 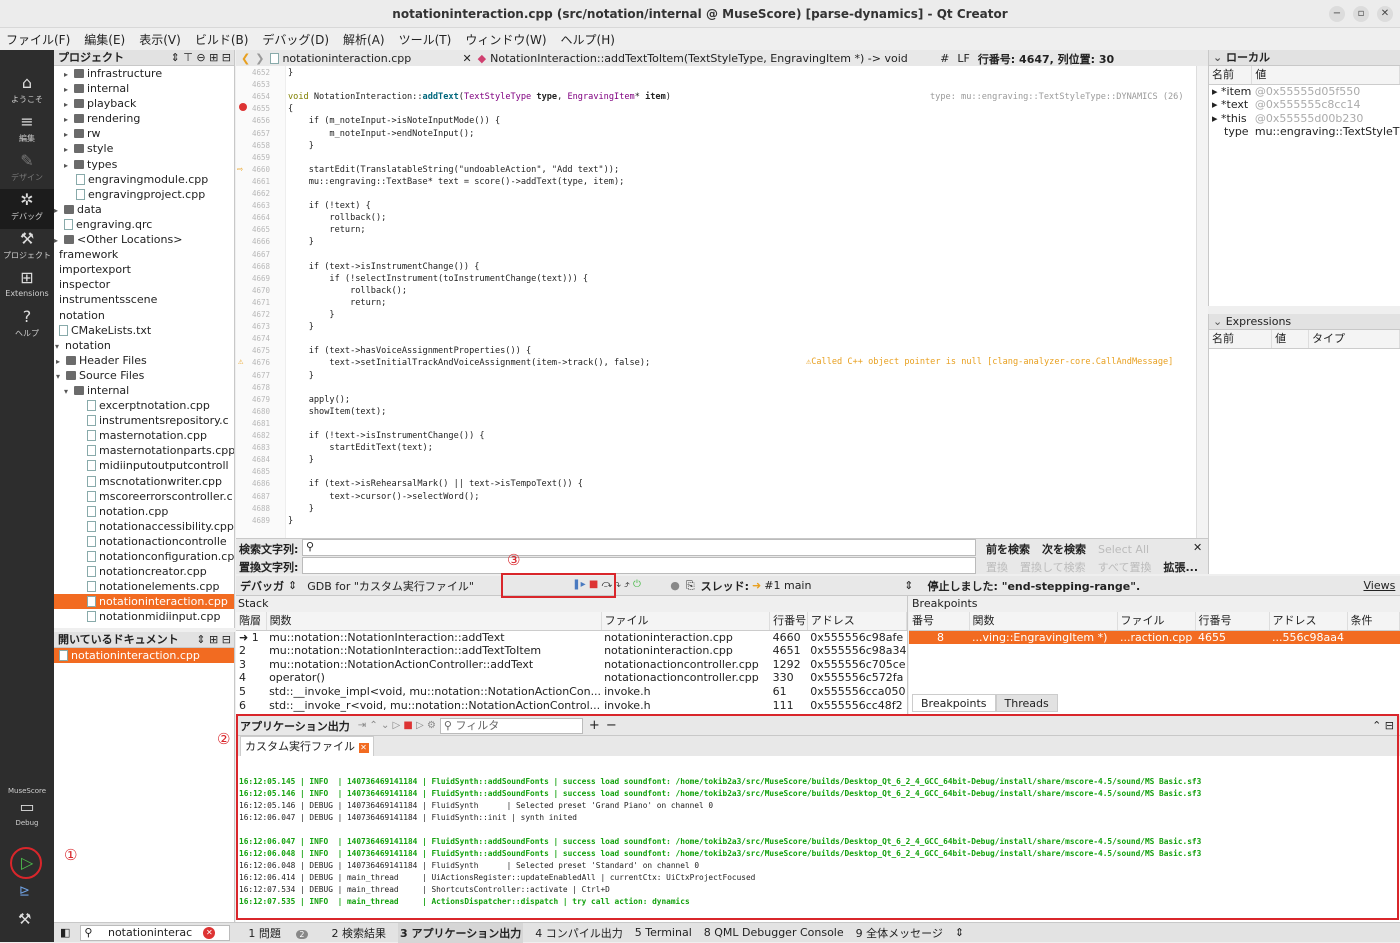 I want to click on tree-item: CMakeLists.txt, so click(x=144, y=330).